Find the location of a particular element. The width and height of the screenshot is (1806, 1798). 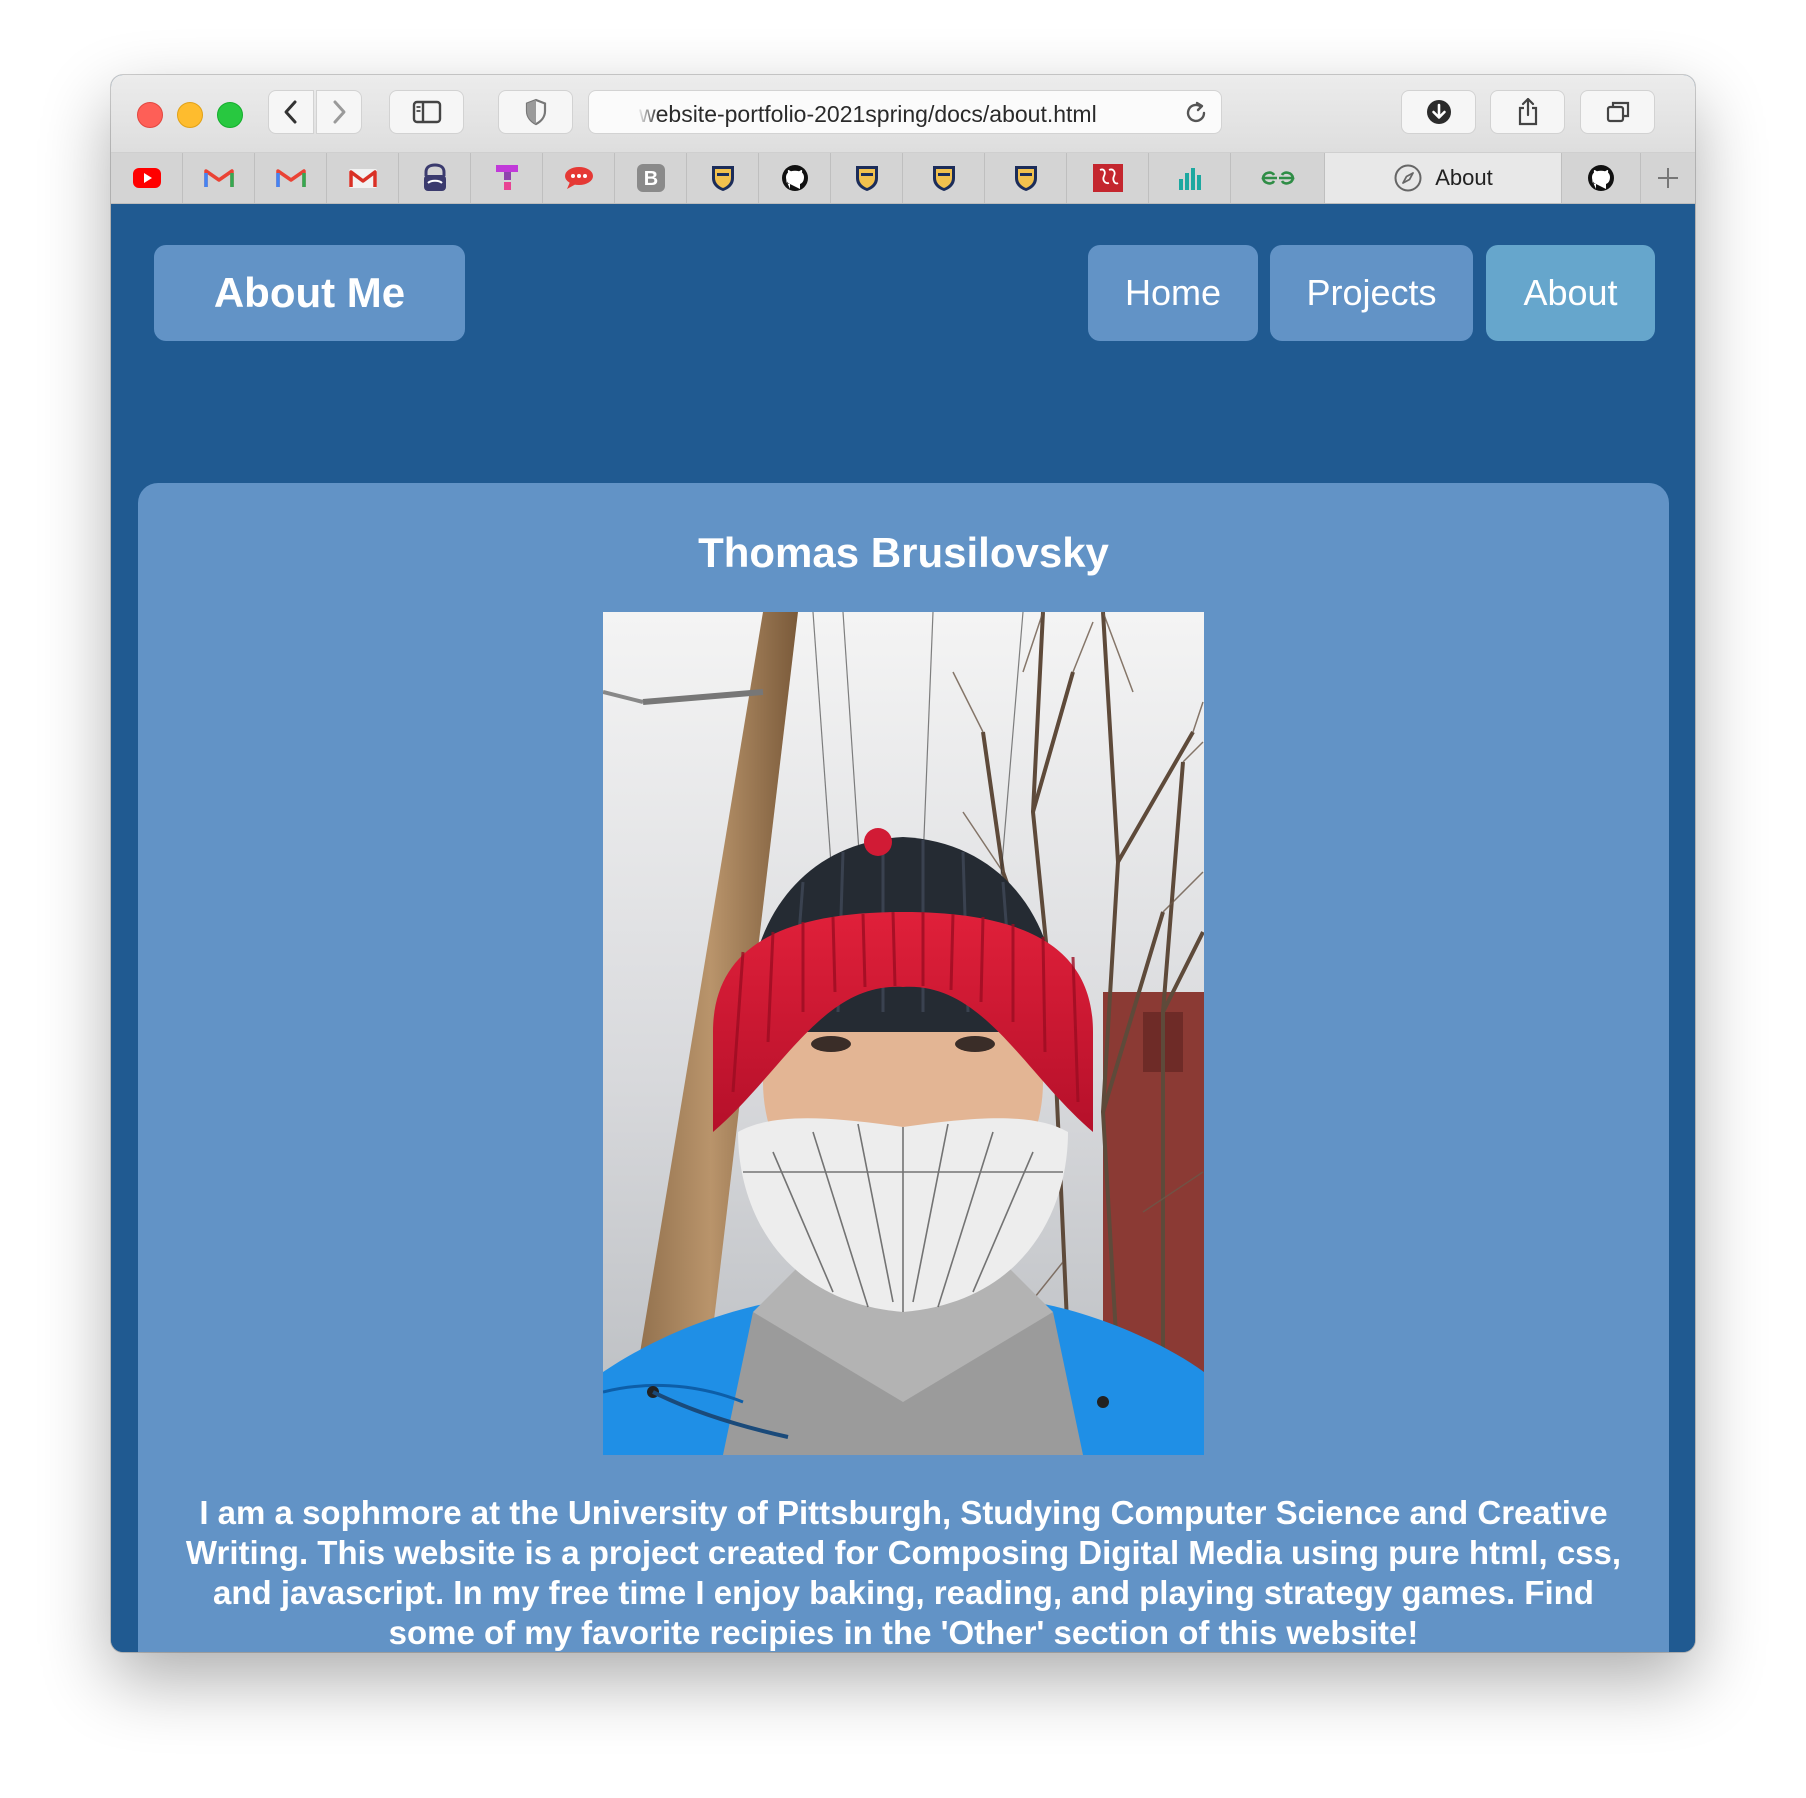

active-tab: About is located at coordinates (1443, 178).